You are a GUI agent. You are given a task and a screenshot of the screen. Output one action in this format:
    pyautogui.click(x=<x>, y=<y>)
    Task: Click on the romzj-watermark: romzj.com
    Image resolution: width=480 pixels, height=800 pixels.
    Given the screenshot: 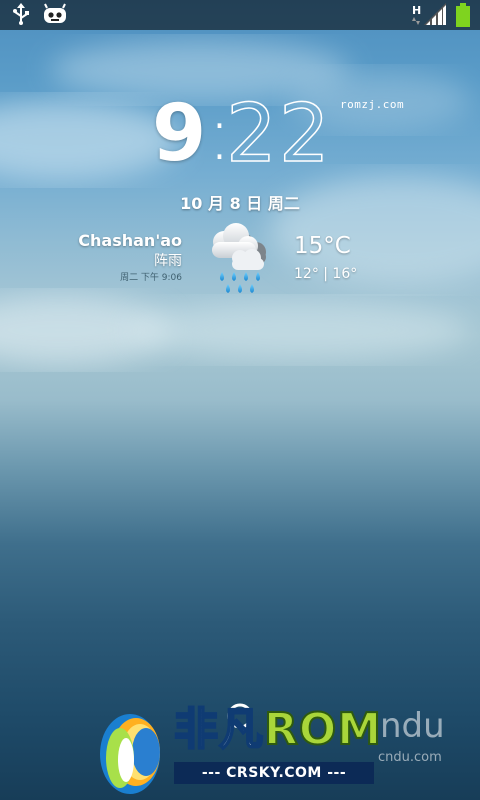 What is the action you would take?
    pyautogui.click(x=372, y=104)
    